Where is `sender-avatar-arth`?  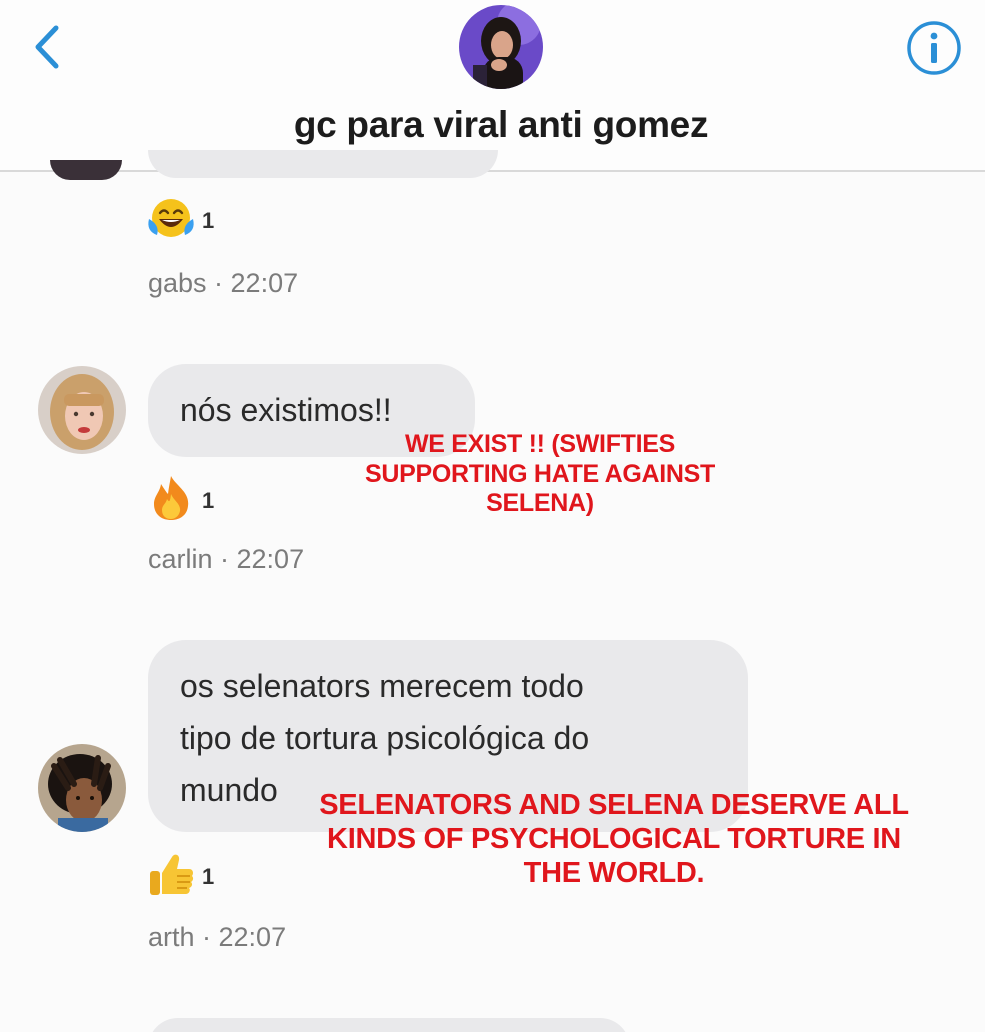 sender-avatar-arth is located at coordinates (82, 788).